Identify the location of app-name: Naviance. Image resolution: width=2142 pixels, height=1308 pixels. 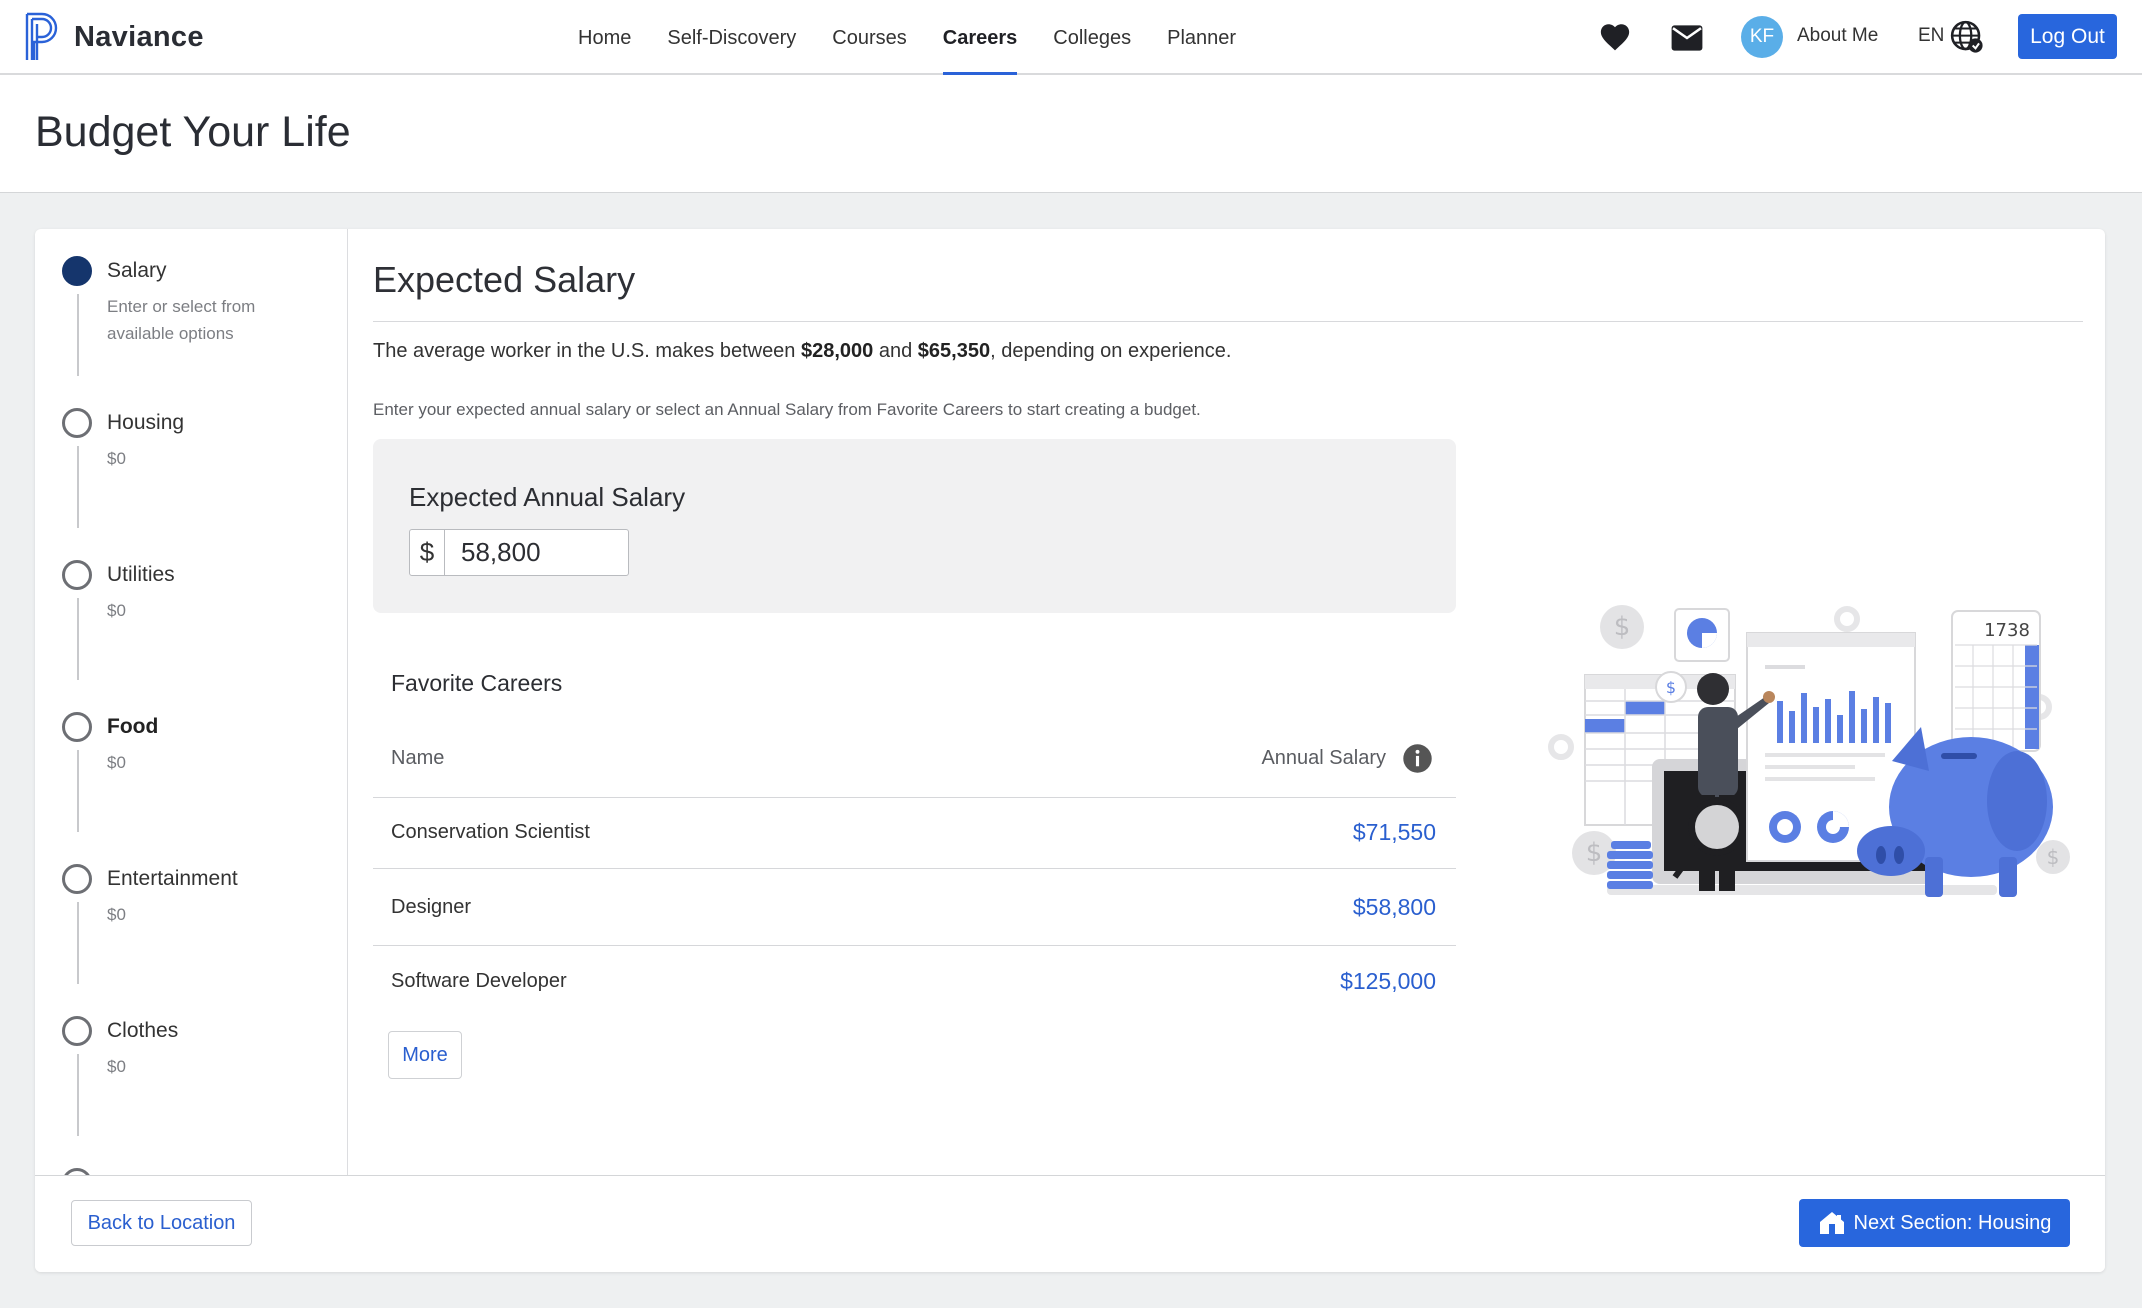
(139, 36).